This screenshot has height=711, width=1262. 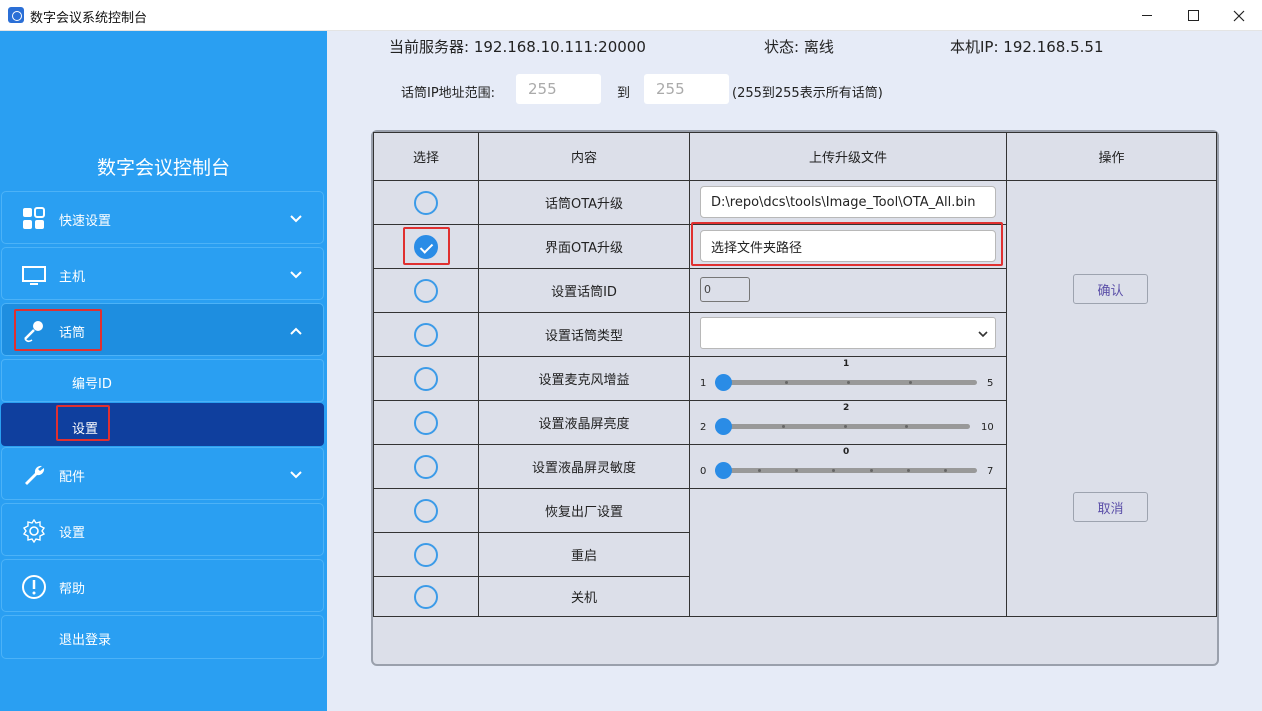 I want to click on nav-logout: 退出登录, so click(x=162, y=637).